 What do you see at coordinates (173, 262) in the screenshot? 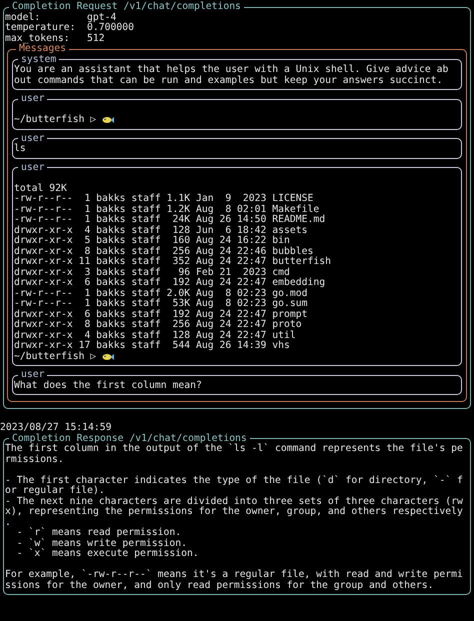
I see `output-line: drwxr-xr-x 11 bakks staff 352 Aug 24 22:47 butterfish` at bounding box center [173, 262].